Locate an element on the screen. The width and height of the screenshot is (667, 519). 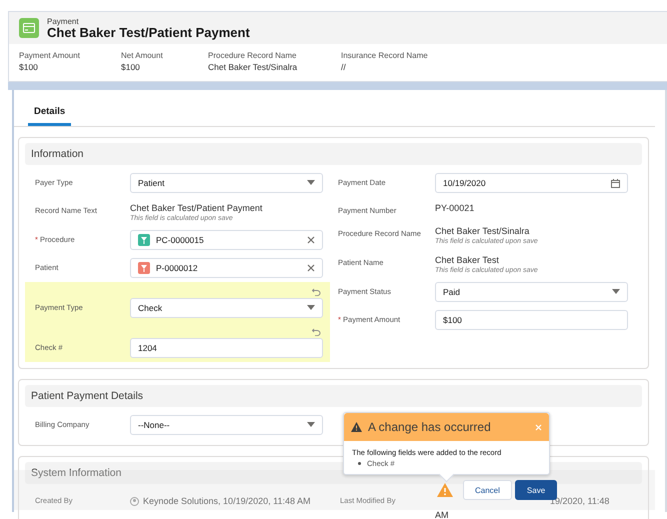
lookup-field: P-0000012 is located at coordinates (226, 268).